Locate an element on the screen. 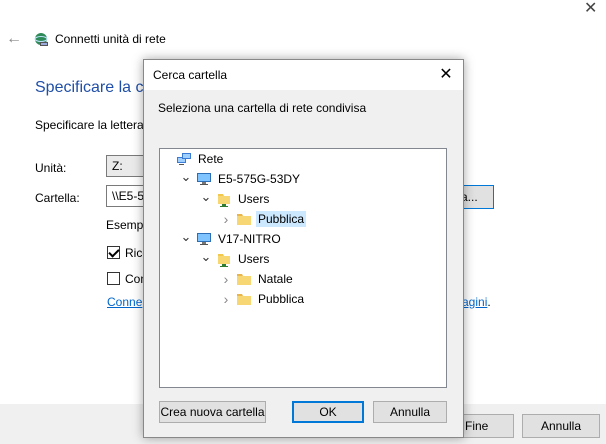  window-close-icon: ✕ is located at coordinates (590, 9).